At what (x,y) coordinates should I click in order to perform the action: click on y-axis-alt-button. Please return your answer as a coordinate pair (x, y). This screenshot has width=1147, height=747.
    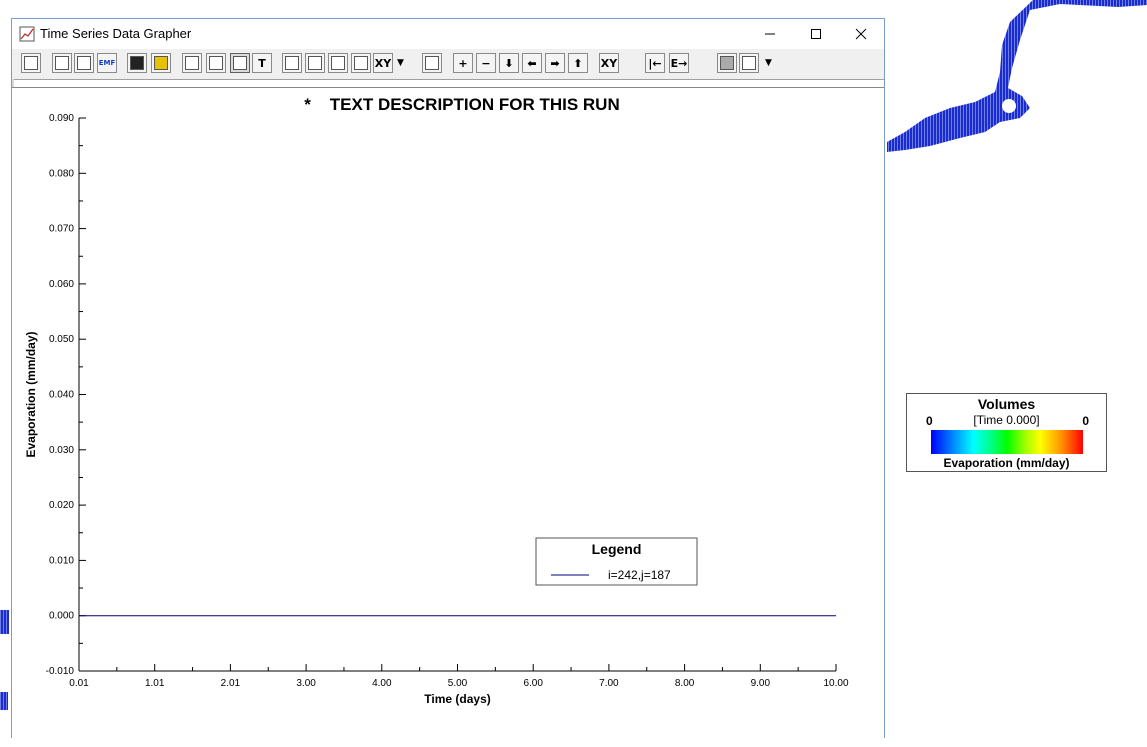
    Looking at the image, I should click on (361, 63).